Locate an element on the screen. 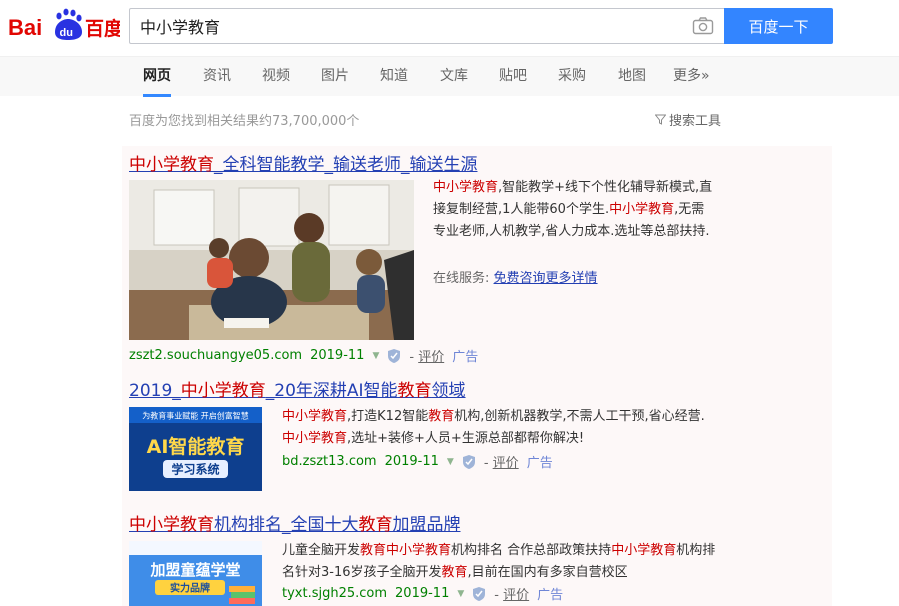 Image resolution: width=899 pixels, height=606 pixels. ad-image-tongyun: 加盟童蕴学堂 实力品牌 is located at coordinates (195, 573).